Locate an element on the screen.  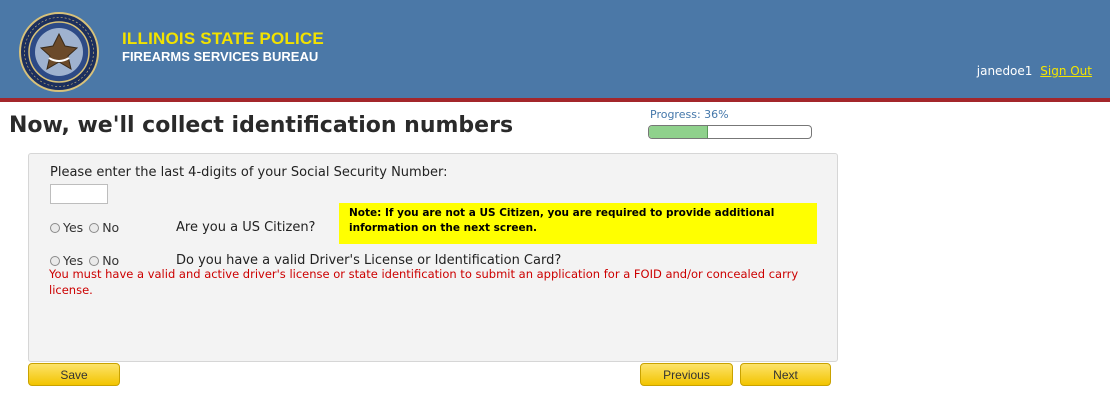
state-police-seal-icon is located at coordinates (59, 52).